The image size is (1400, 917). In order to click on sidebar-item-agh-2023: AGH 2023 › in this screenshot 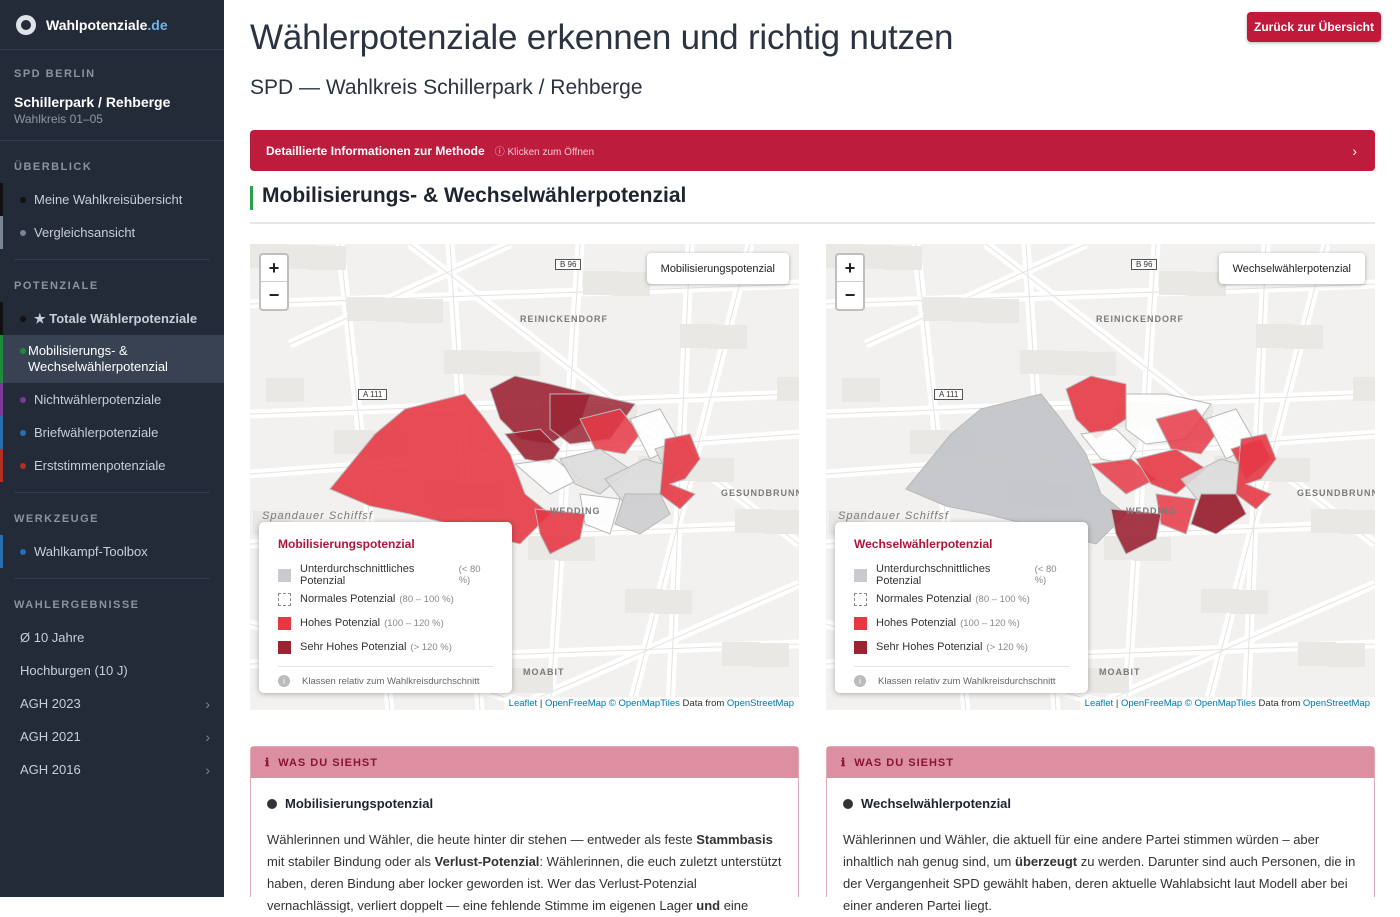, I will do `click(112, 703)`.